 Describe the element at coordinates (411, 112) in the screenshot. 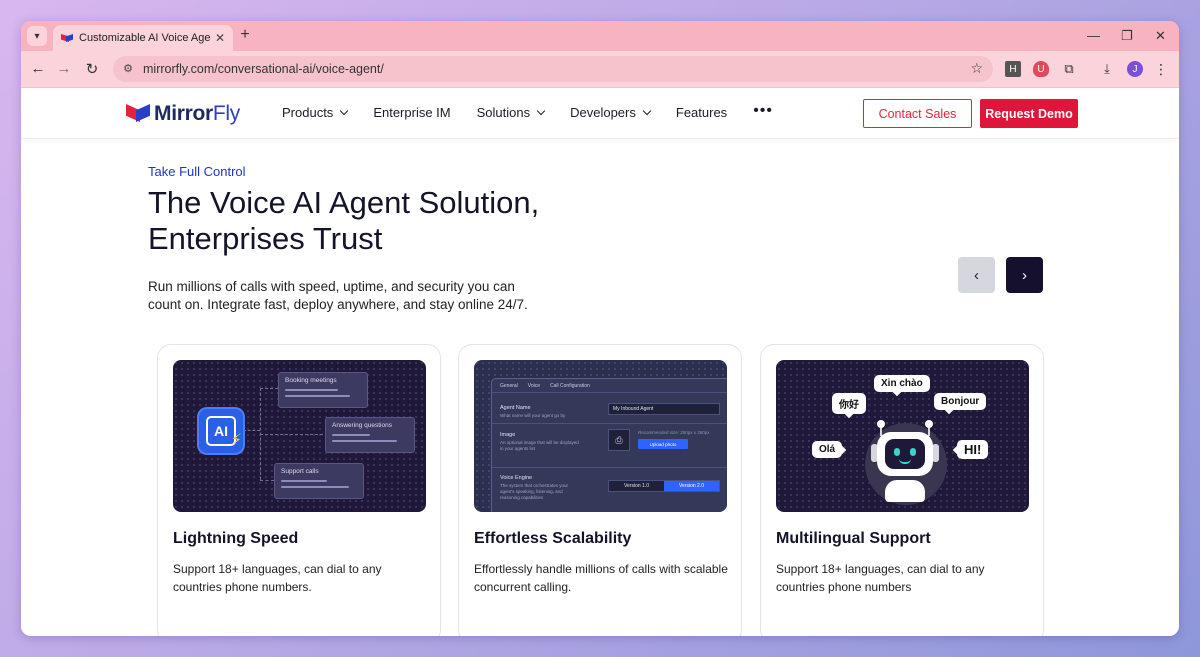

I see `nav-enterprise-im: Enterprise IM` at that location.